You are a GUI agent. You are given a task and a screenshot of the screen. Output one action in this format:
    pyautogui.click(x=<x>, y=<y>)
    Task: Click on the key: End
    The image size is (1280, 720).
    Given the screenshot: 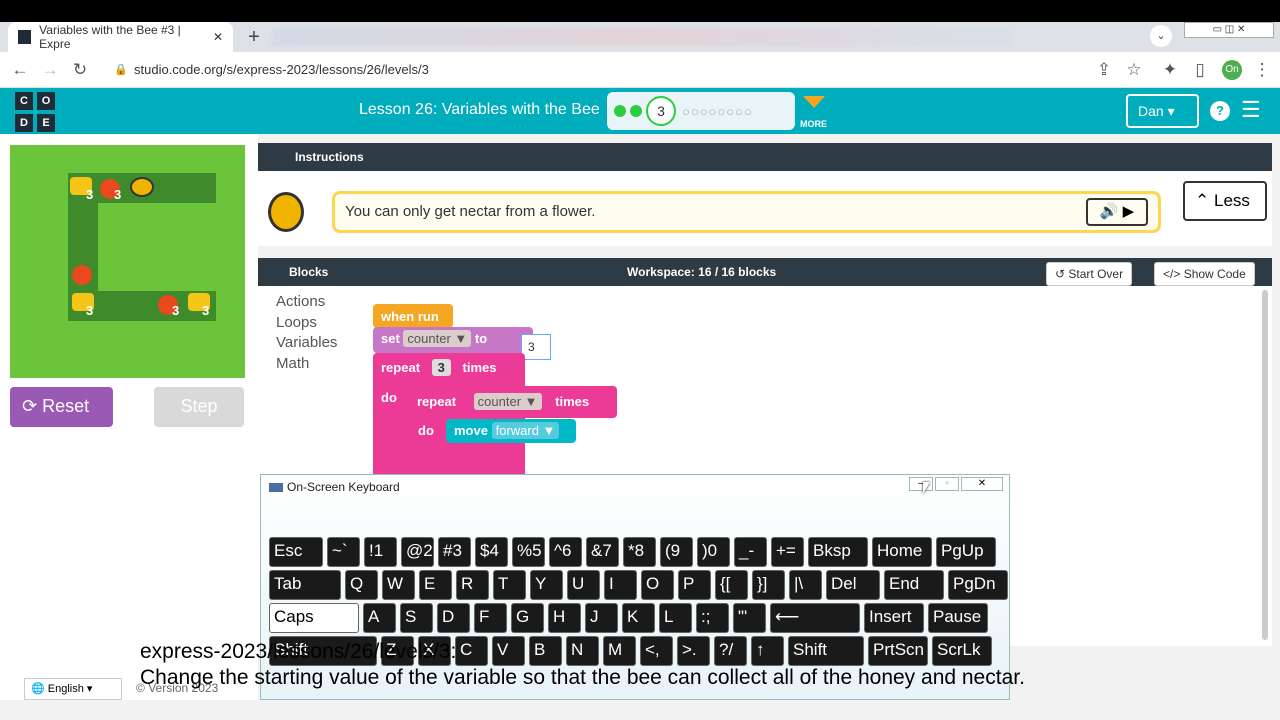 What is the action you would take?
    pyautogui.click(x=914, y=585)
    